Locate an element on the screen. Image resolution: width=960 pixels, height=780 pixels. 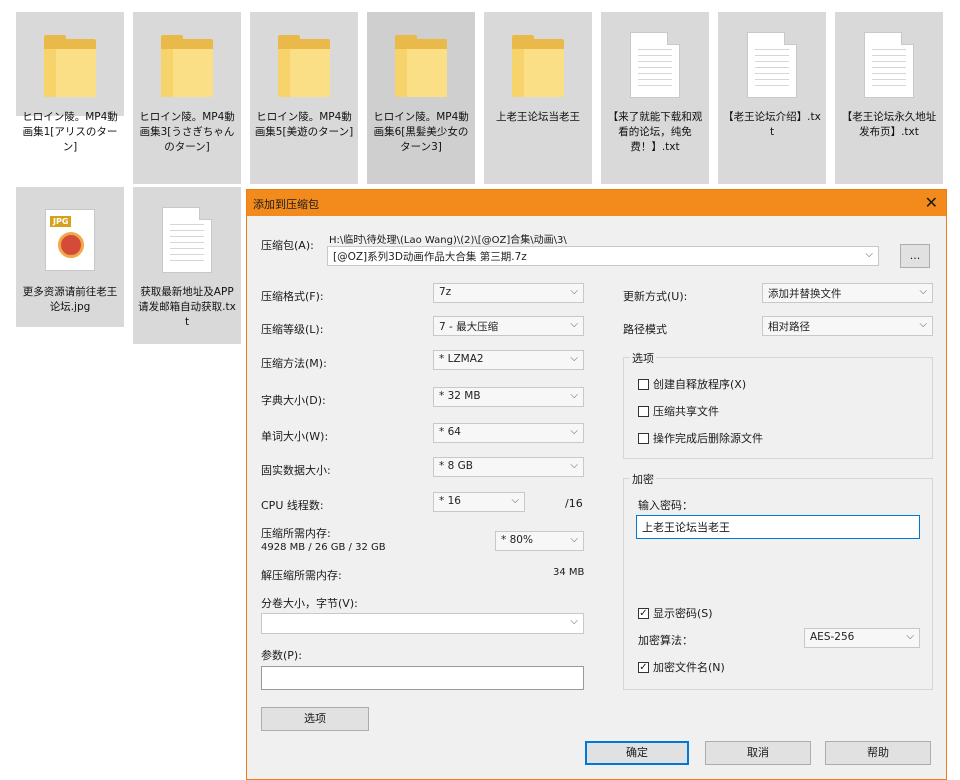
dialog-title: 添加到压缩包 is located at coordinates (286, 204).